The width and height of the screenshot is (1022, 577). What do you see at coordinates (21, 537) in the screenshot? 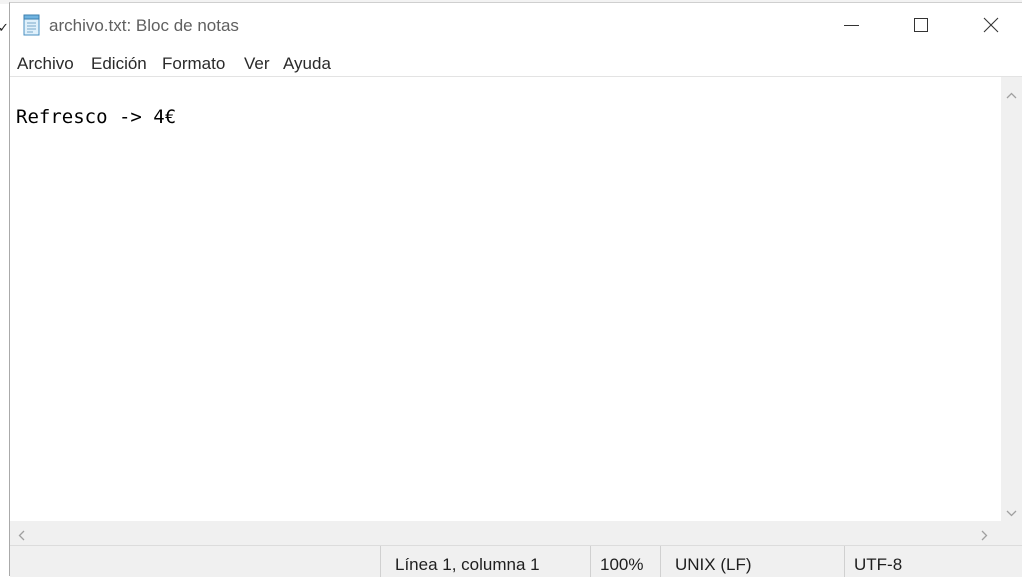
I see `scroll-left-icon` at bounding box center [21, 537].